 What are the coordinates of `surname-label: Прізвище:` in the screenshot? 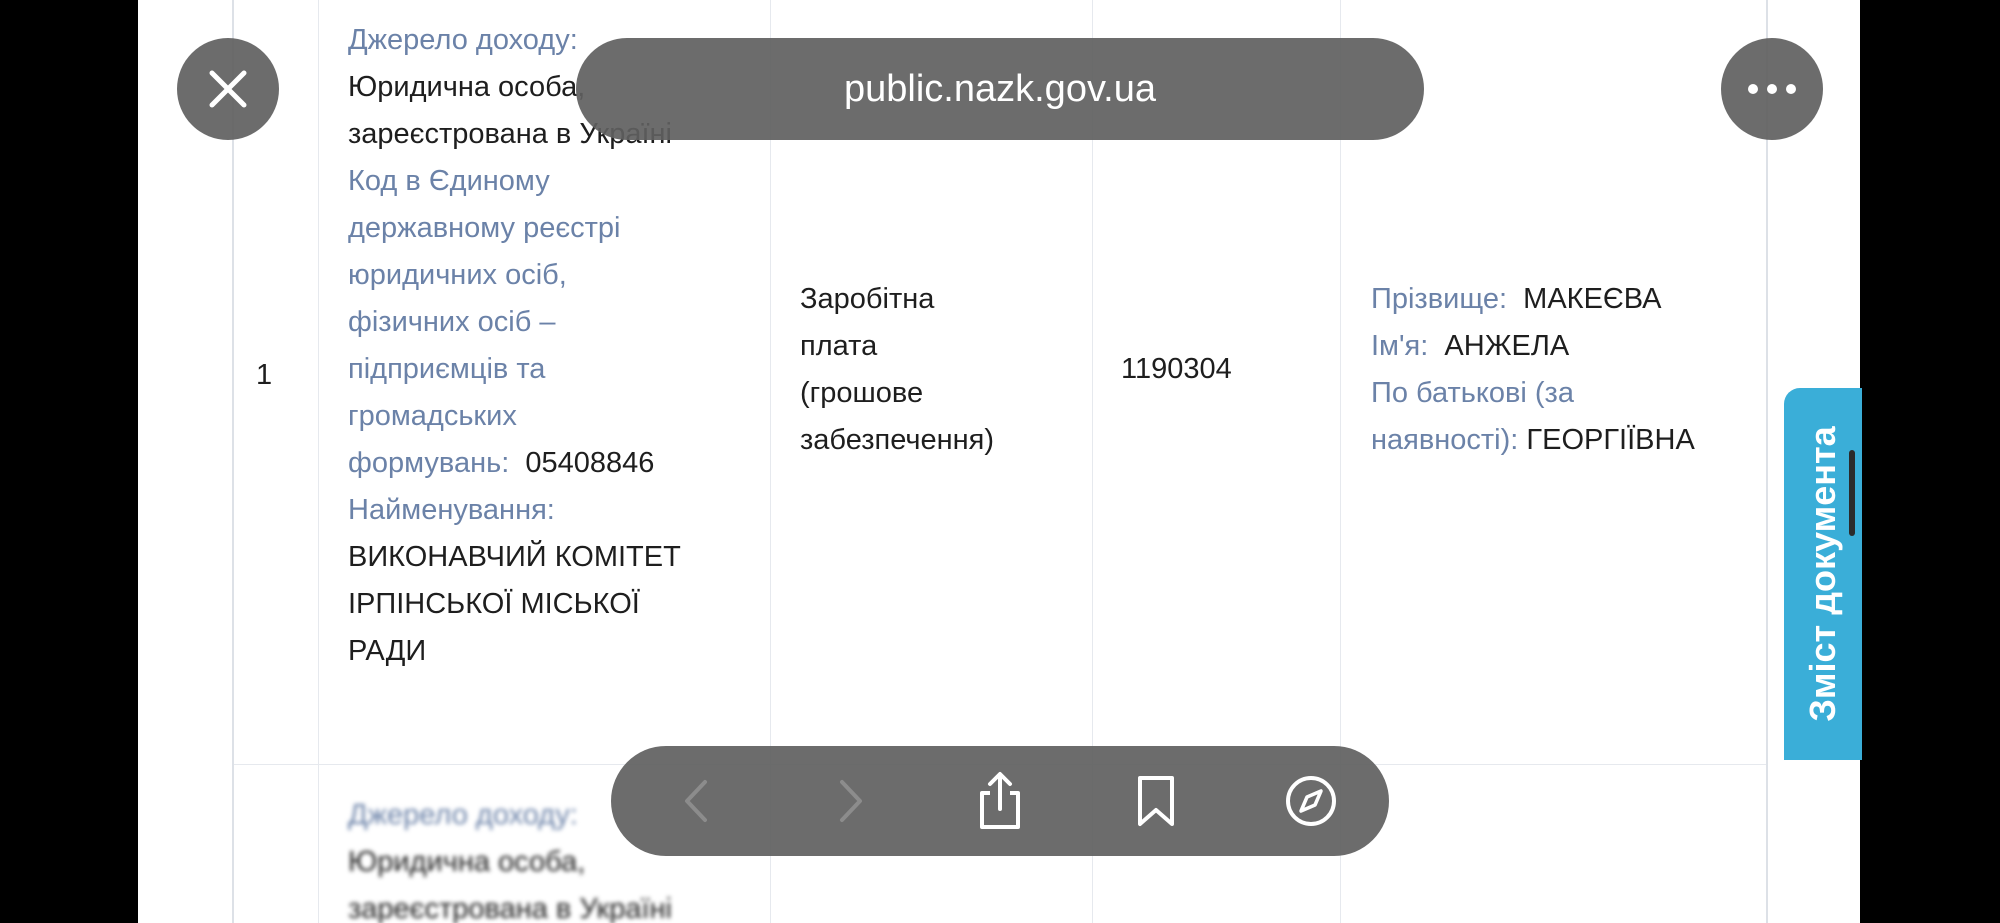 It's located at (1439, 299).